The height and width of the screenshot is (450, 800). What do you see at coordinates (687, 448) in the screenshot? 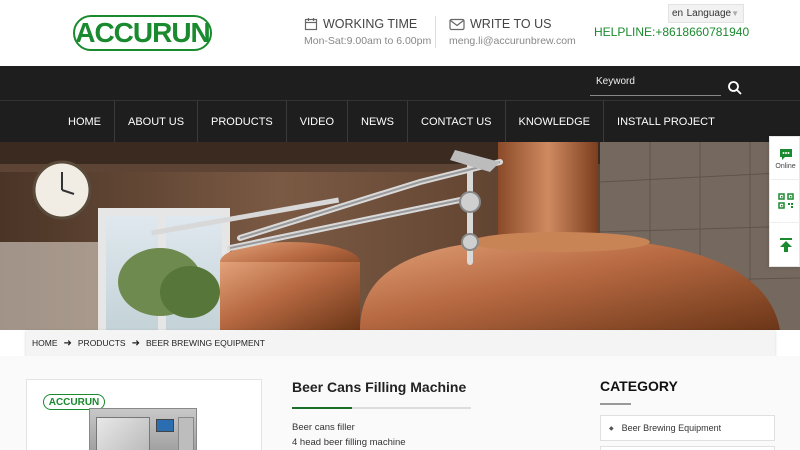
I see `category-item-next` at bounding box center [687, 448].